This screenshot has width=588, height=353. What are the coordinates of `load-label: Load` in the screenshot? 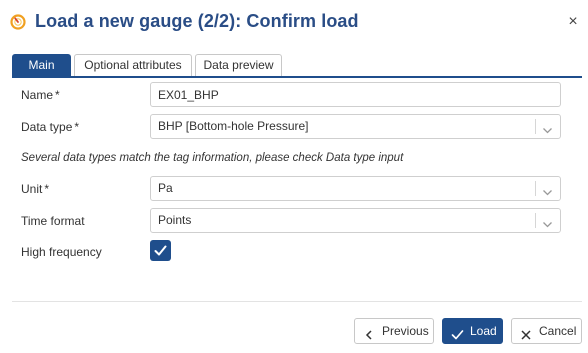 It's located at (483, 331).